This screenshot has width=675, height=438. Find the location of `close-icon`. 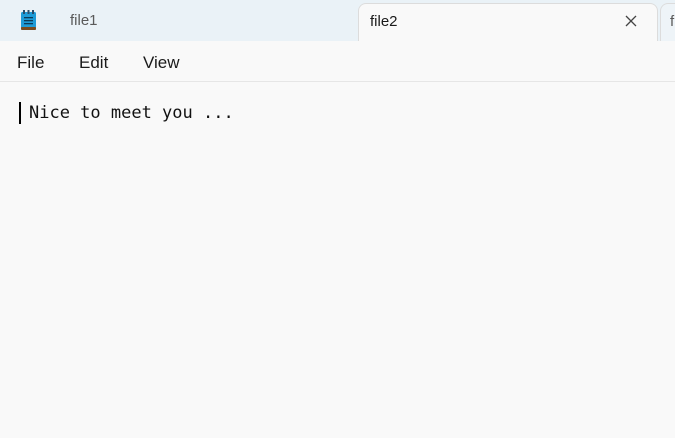

close-icon is located at coordinates (631, 21).